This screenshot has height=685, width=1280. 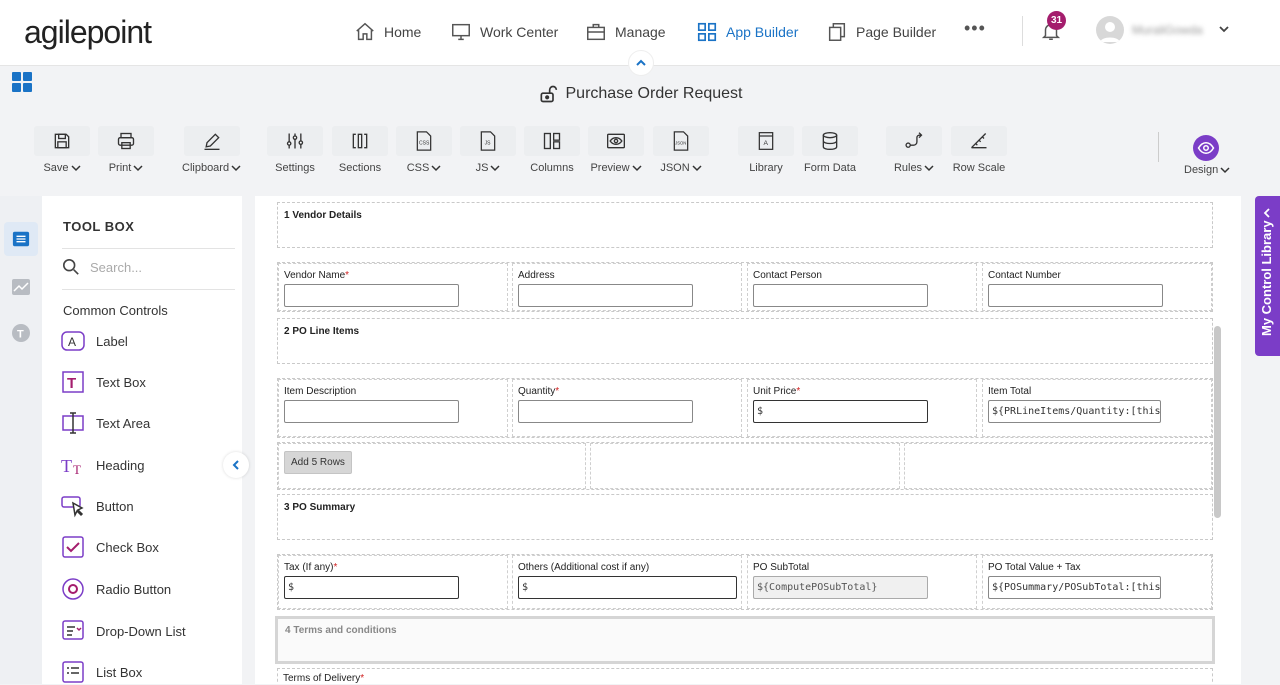 I want to click on library-icon: A, so click(x=766, y=141).